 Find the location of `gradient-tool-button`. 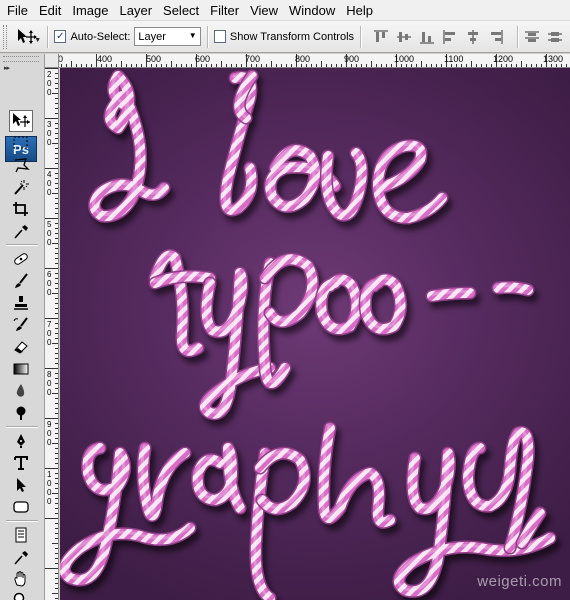

gradient-tool-button is located at coordinates (21, 369).